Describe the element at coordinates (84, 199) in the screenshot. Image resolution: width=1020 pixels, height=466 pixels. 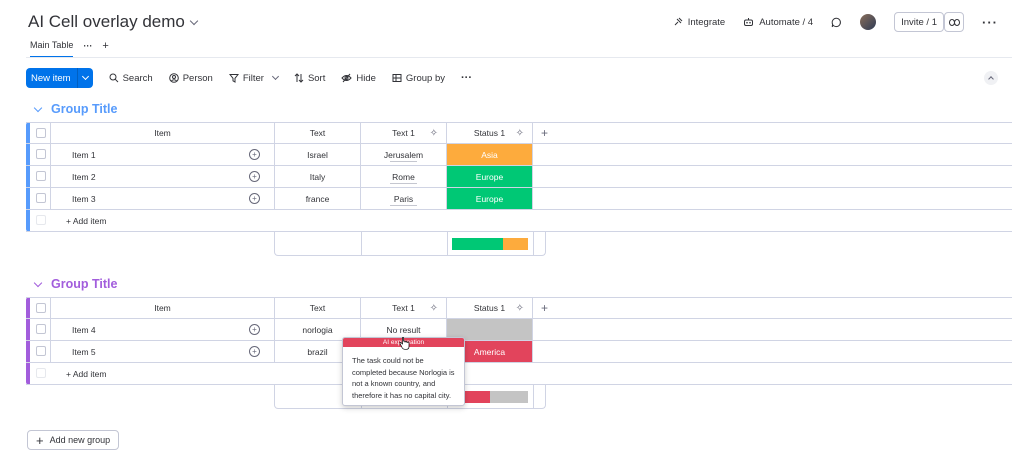
I see `item-name: Item 3` at that location.